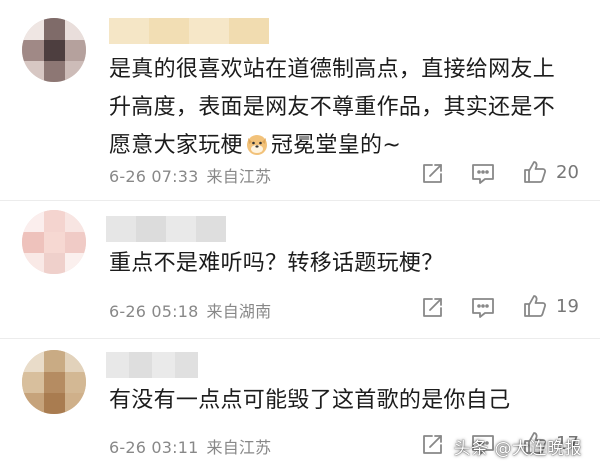 The width and height of the screenshot is (600, 473). I want to click on comment-meta: 6-26 07:33 来自江苏, so click(190, 175).